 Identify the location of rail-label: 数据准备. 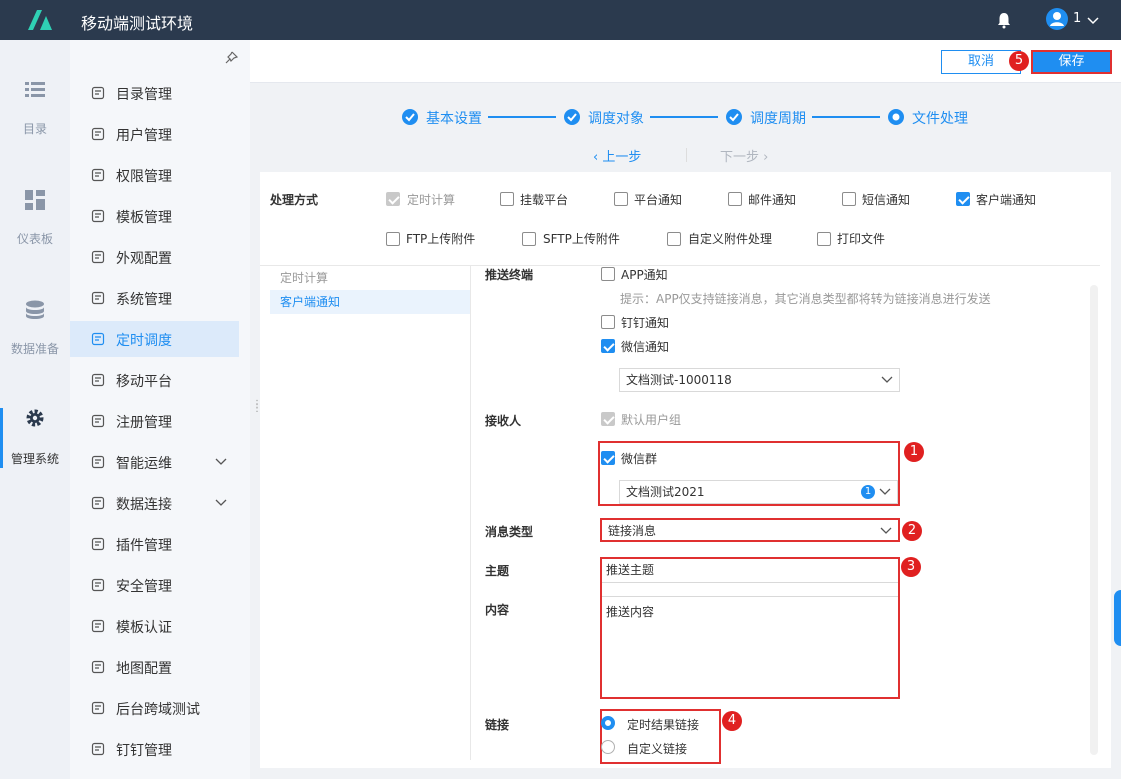
(34, 349).